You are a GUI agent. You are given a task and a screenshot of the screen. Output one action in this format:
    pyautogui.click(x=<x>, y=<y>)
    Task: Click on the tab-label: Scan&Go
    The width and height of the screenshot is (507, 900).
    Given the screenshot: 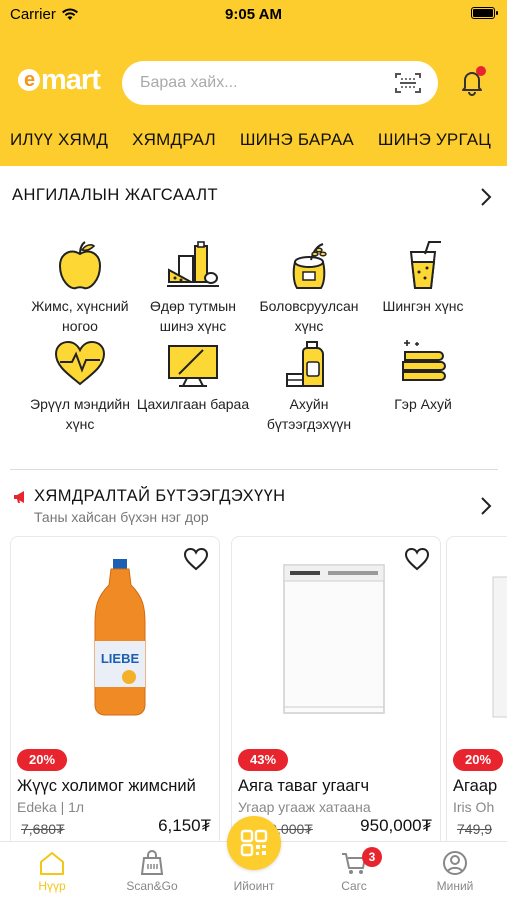 What is the action you would take?
    pyautogui.click(x=152, y=886)
    